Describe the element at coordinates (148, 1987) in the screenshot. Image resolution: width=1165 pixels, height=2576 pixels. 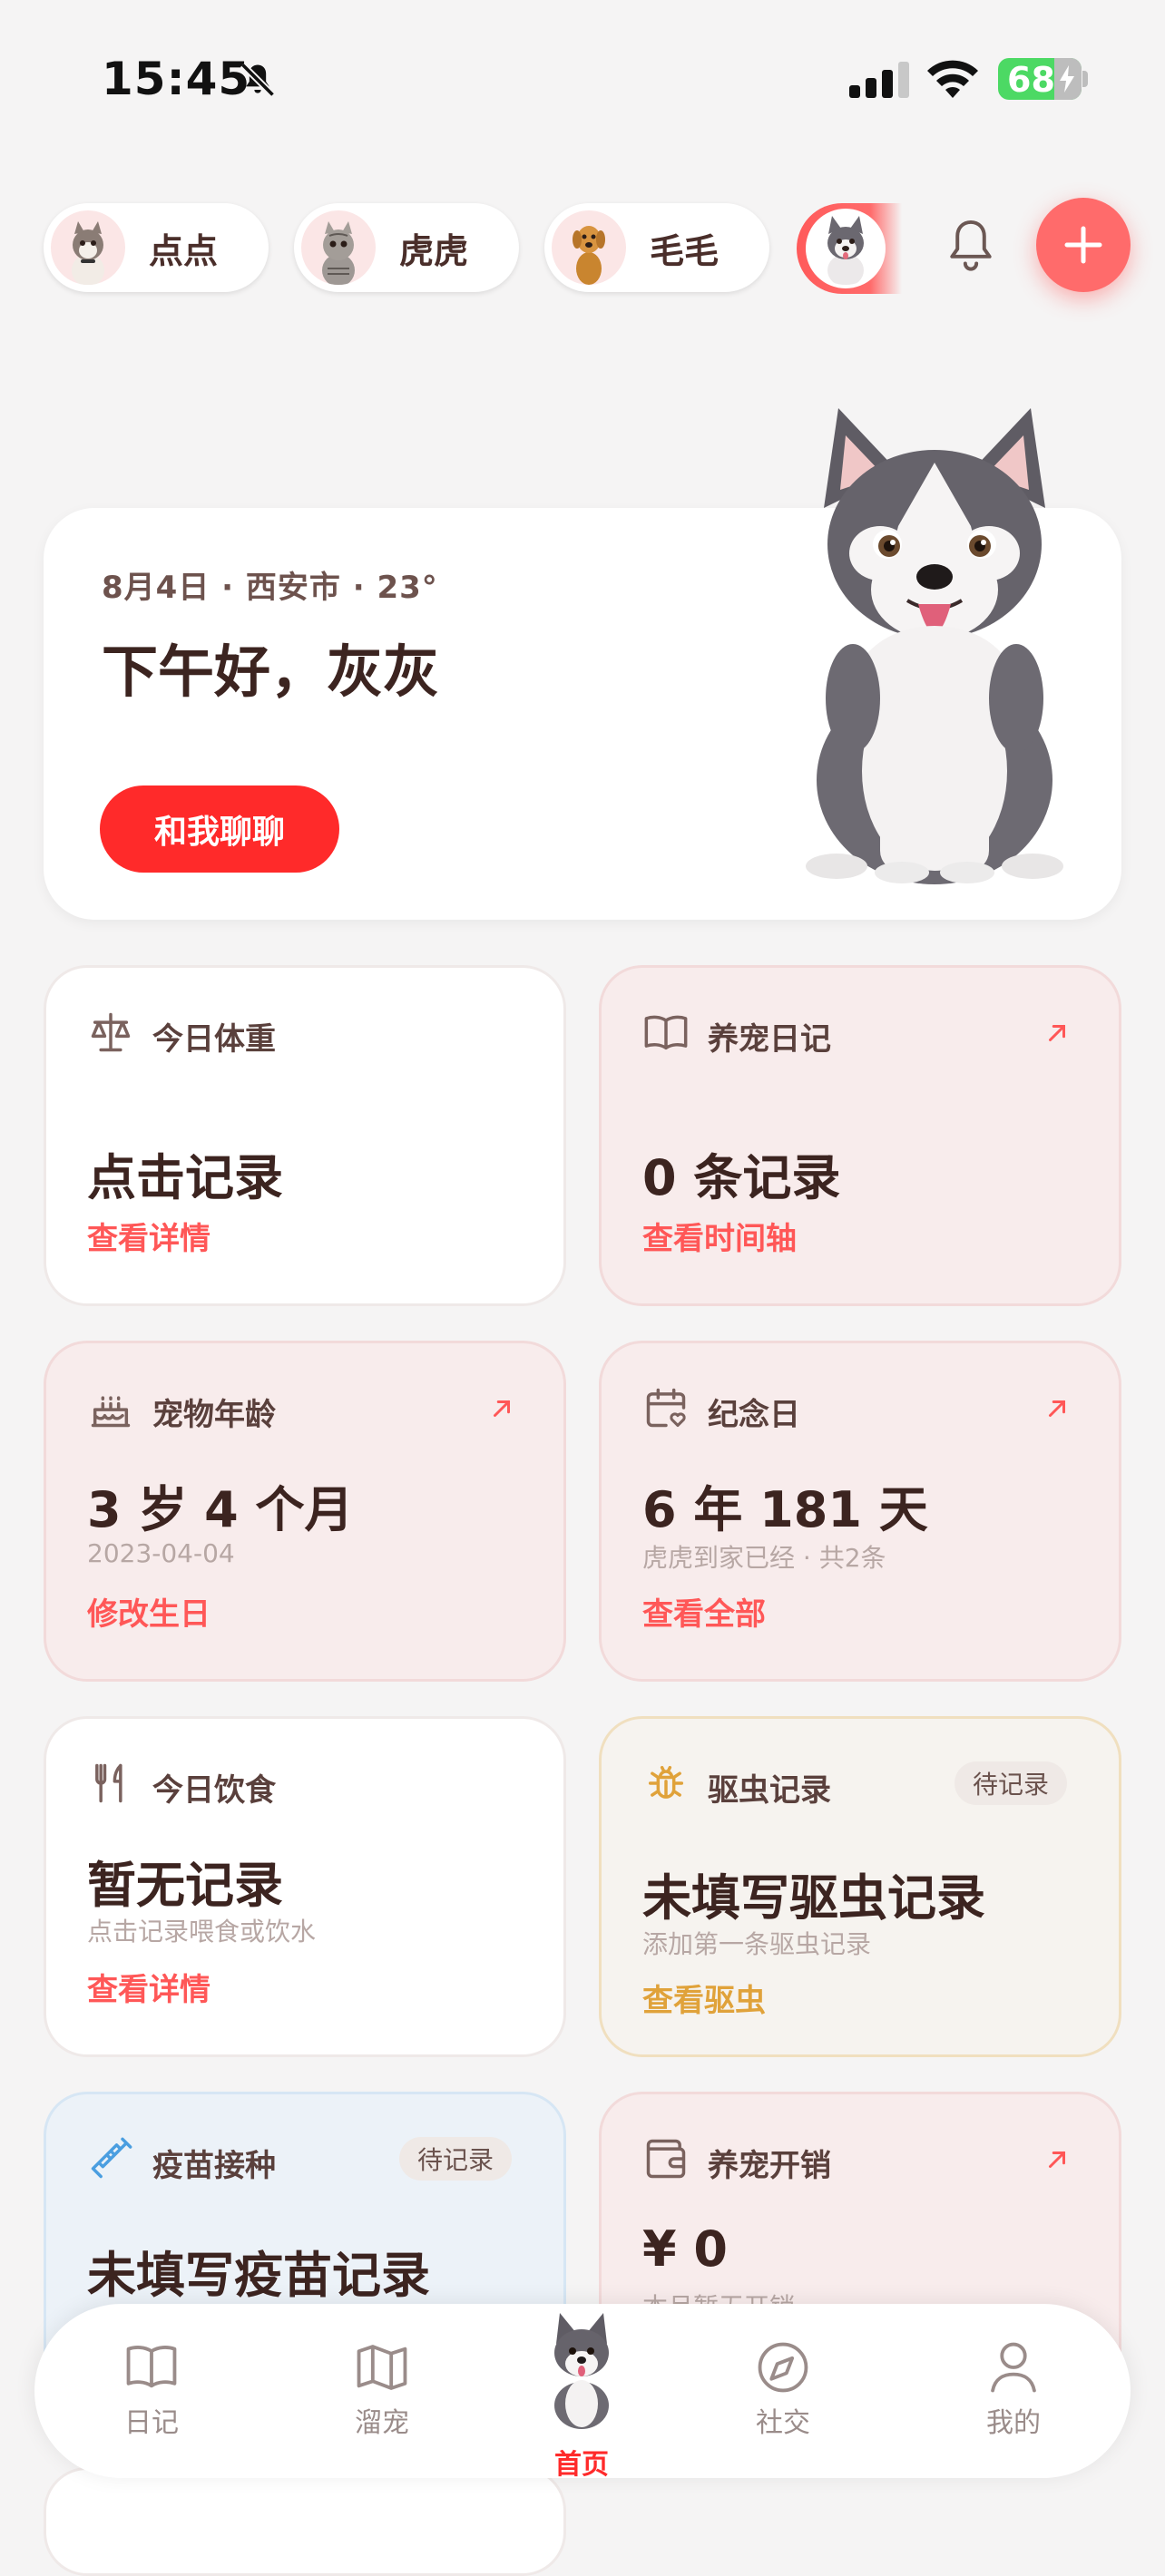
I see `diet-detail-link: 查看详情` at that location.